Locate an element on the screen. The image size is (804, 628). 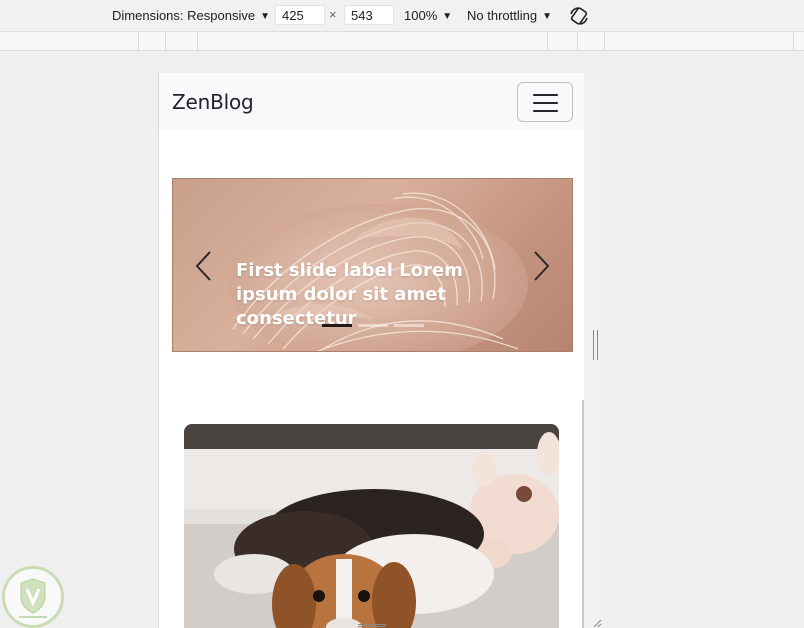
carousel-prev-button is located at coordinates (204, 266).